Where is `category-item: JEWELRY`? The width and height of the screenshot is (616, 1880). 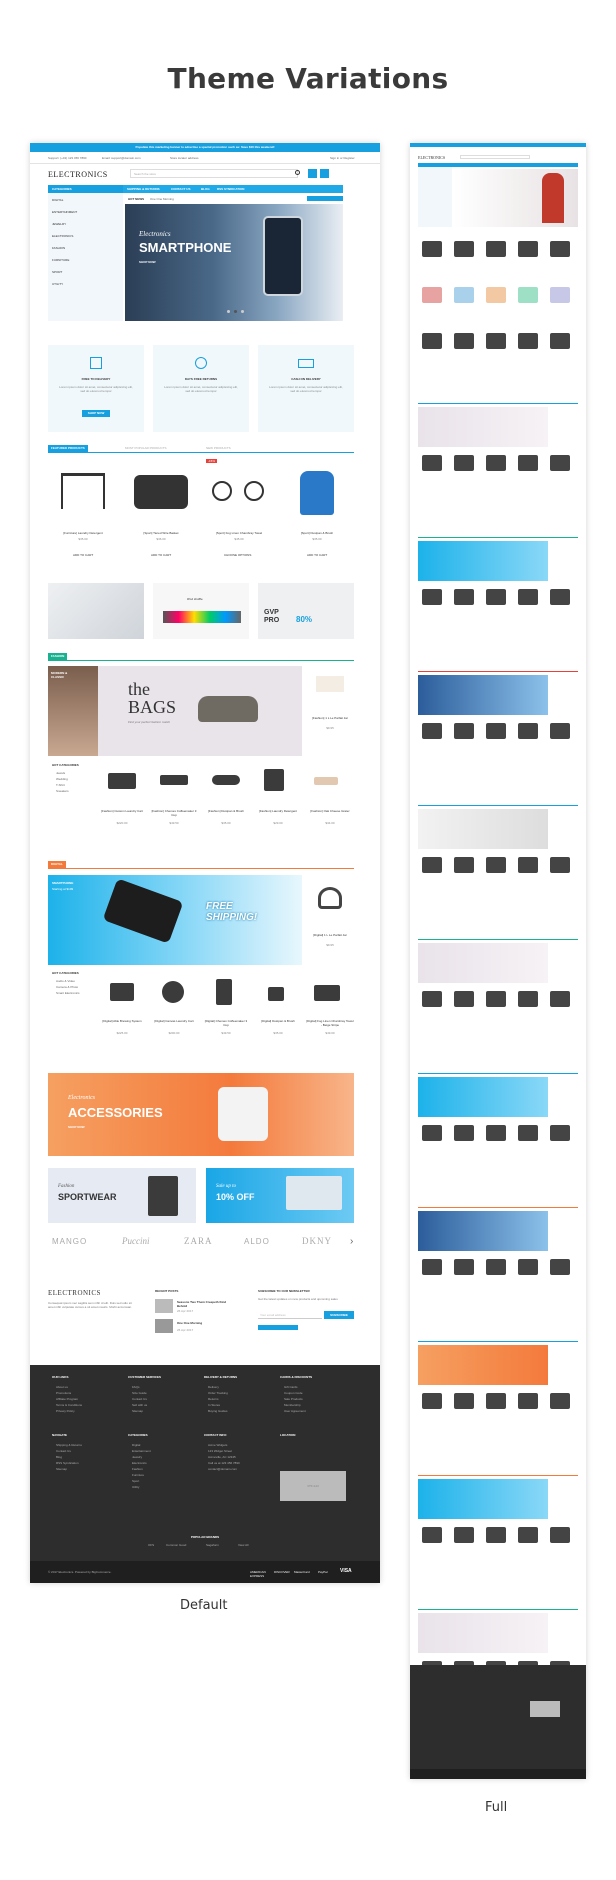
category-item: JEWELRY is located at coordinates (59, 224).